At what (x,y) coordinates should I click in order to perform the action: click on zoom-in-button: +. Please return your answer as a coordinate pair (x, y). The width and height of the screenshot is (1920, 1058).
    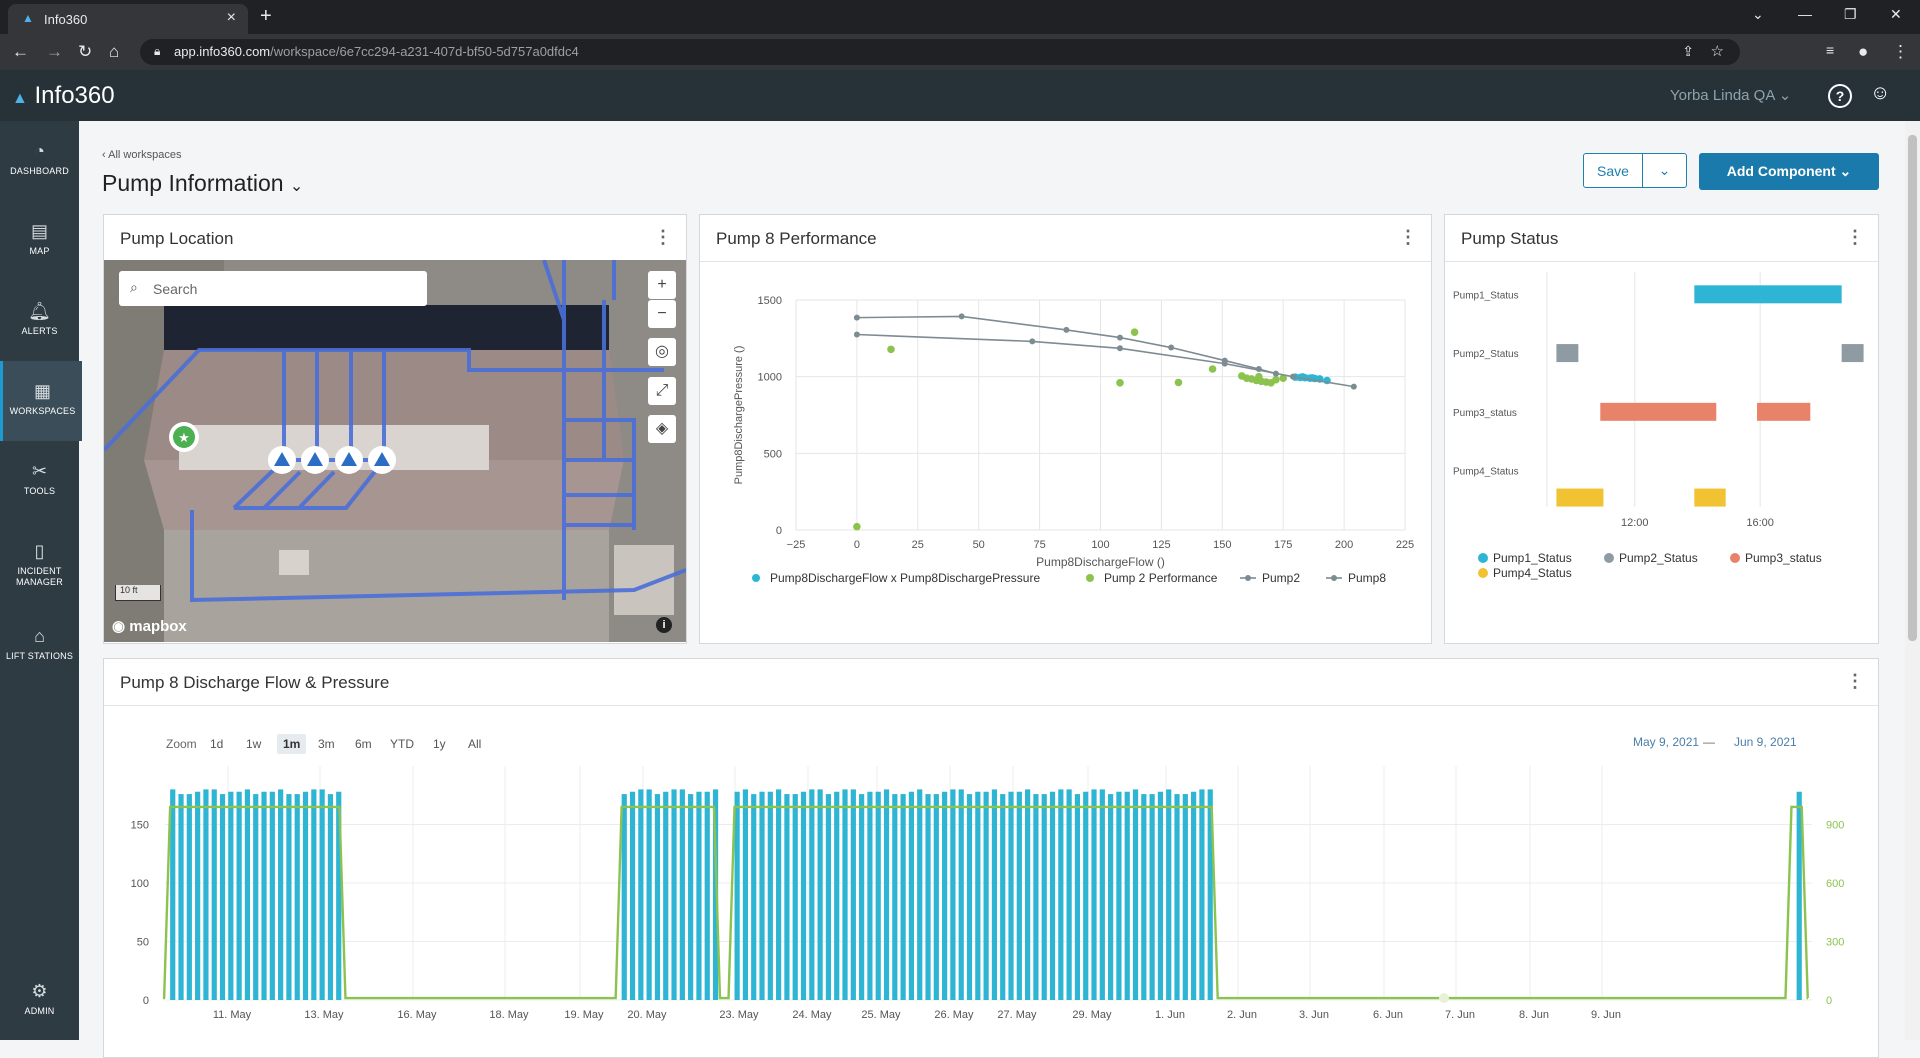
    Looking at the image, I should click on (662, 285).